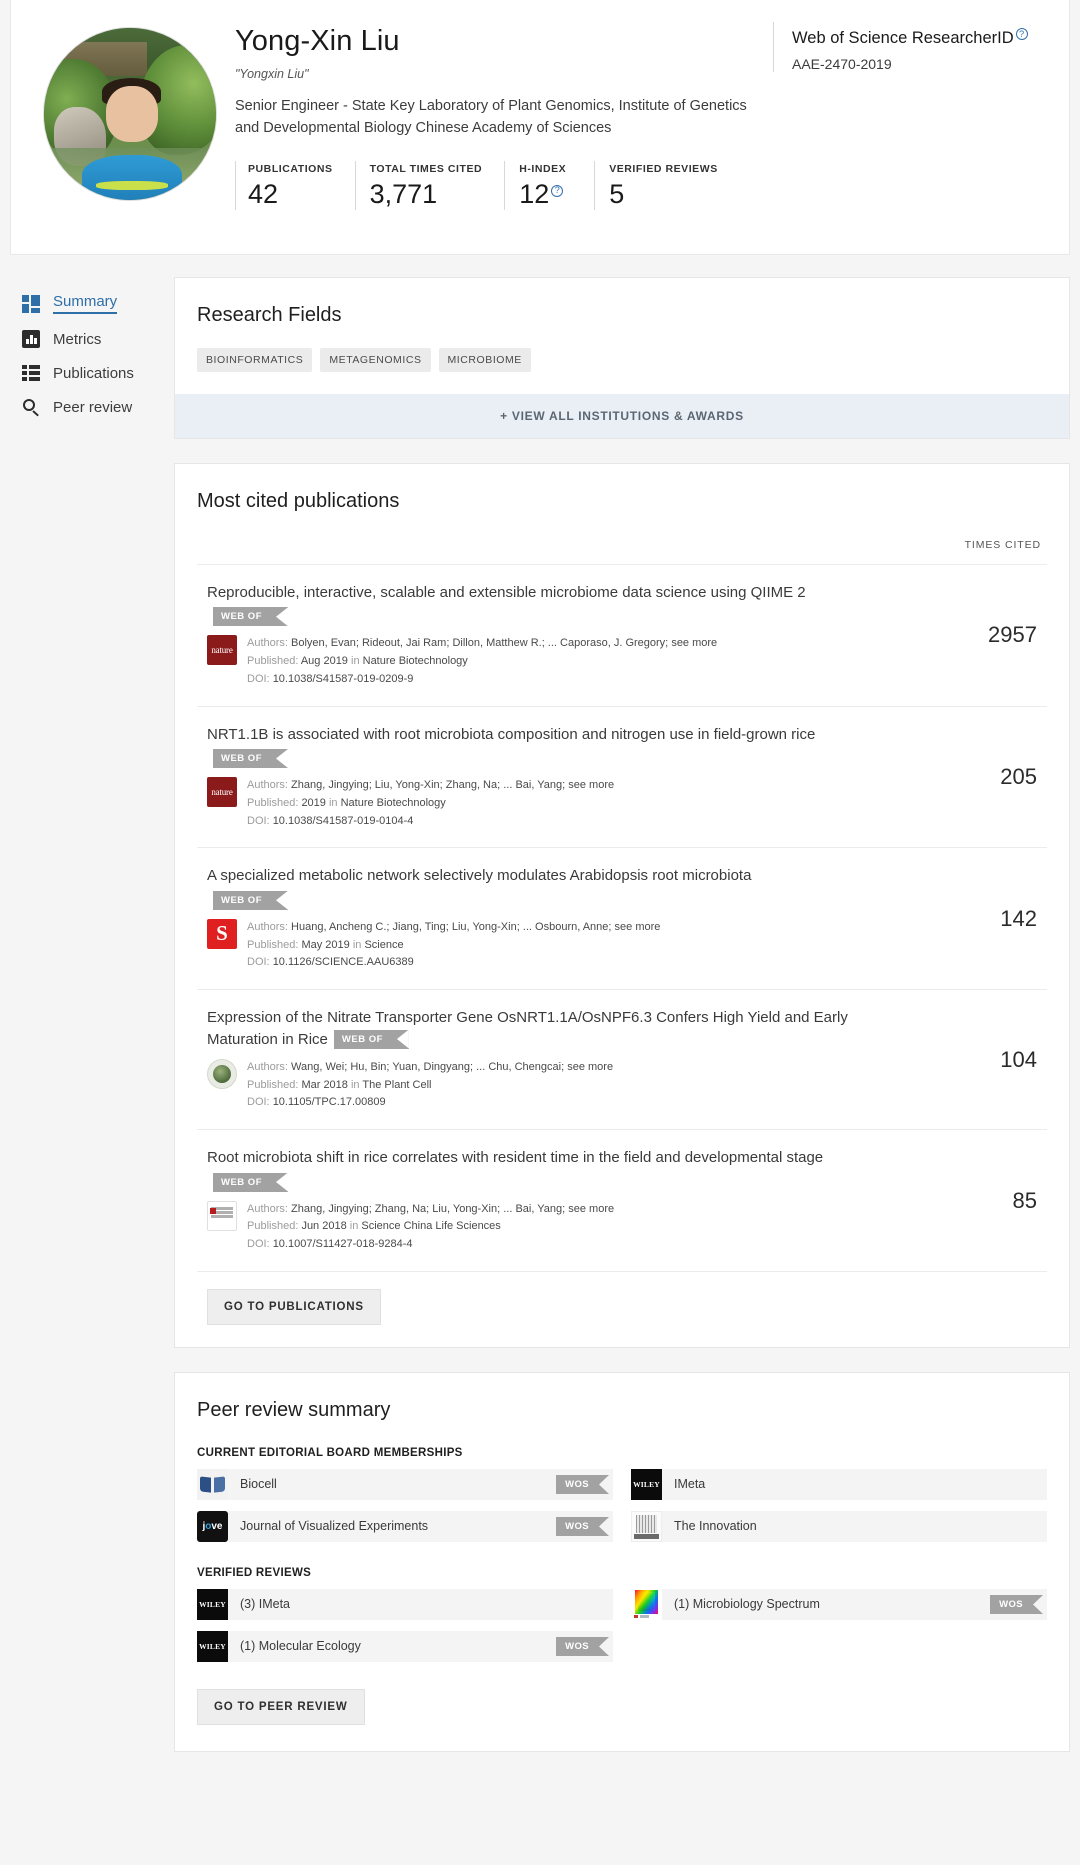 The height and width of the screenshot is (1865, 1080). I want to click on doi-value: 10.1007/S11427-018-9284-4, so click(343, 1244).